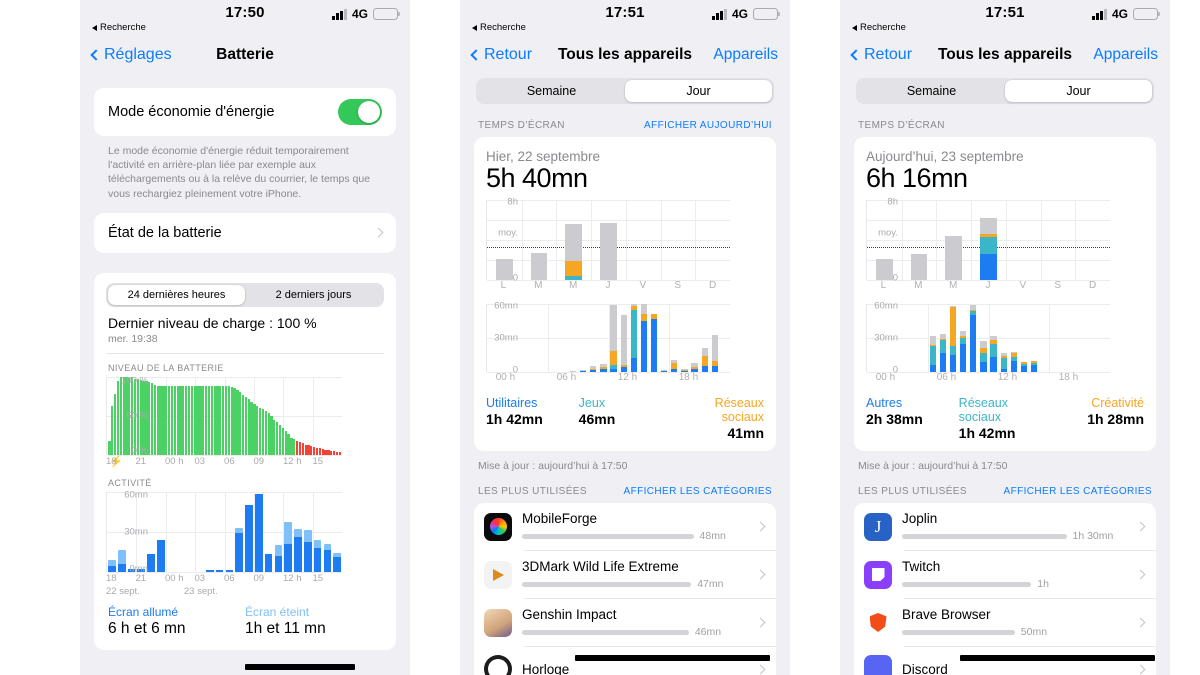 This screenshot has width=1200, height=675. Describe the element at coordinates (498, 665) in the screenshot. I see `clock-icon` at that location.